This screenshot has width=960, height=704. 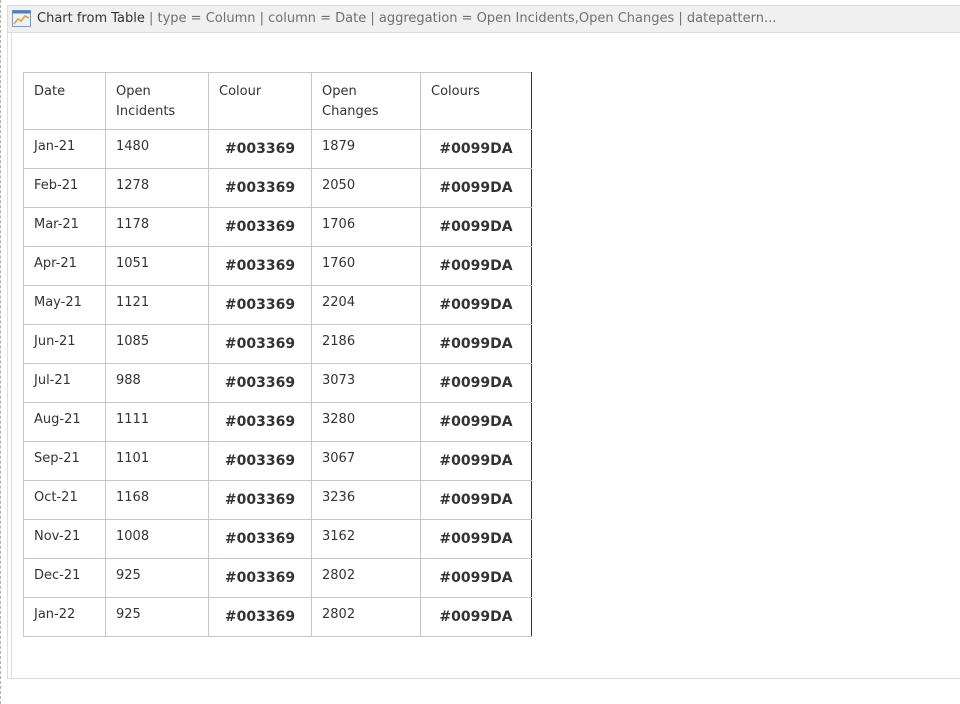 I want to click on table-row: Dec-21 925 #003369 2802 #0099DA, so click(x=277, y=578).